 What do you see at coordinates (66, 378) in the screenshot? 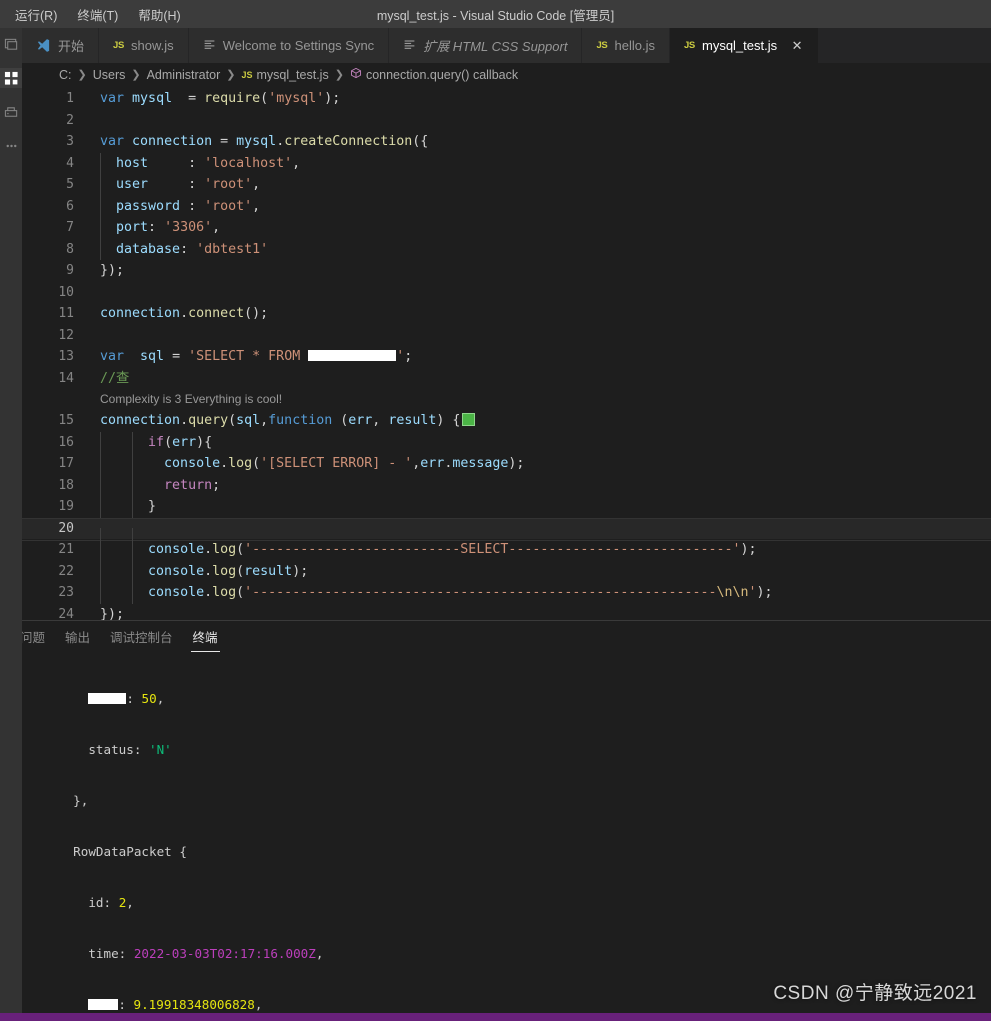
I see `line-number: 14` at bounding box center [66, 378].